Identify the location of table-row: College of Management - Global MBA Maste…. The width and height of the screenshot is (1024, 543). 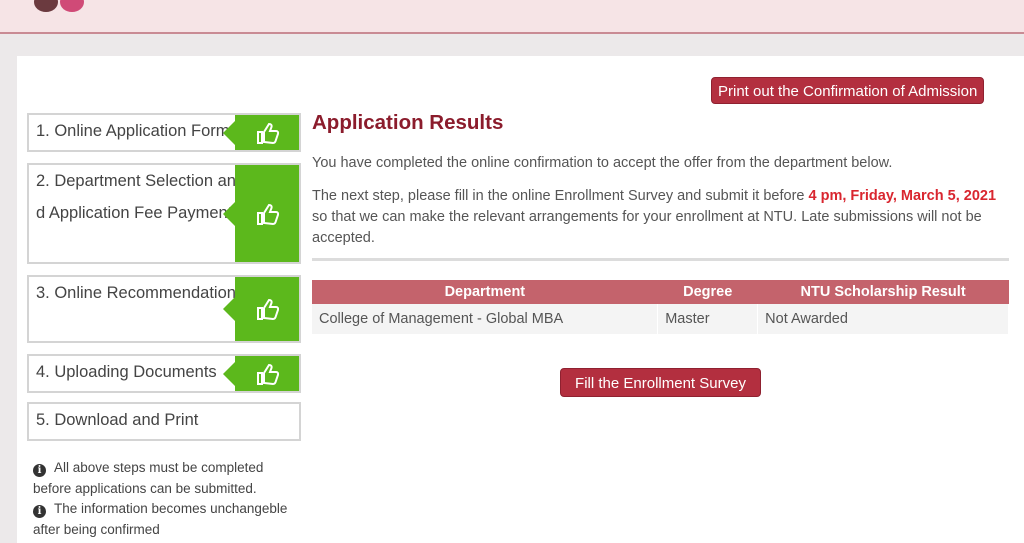
(660, 319).